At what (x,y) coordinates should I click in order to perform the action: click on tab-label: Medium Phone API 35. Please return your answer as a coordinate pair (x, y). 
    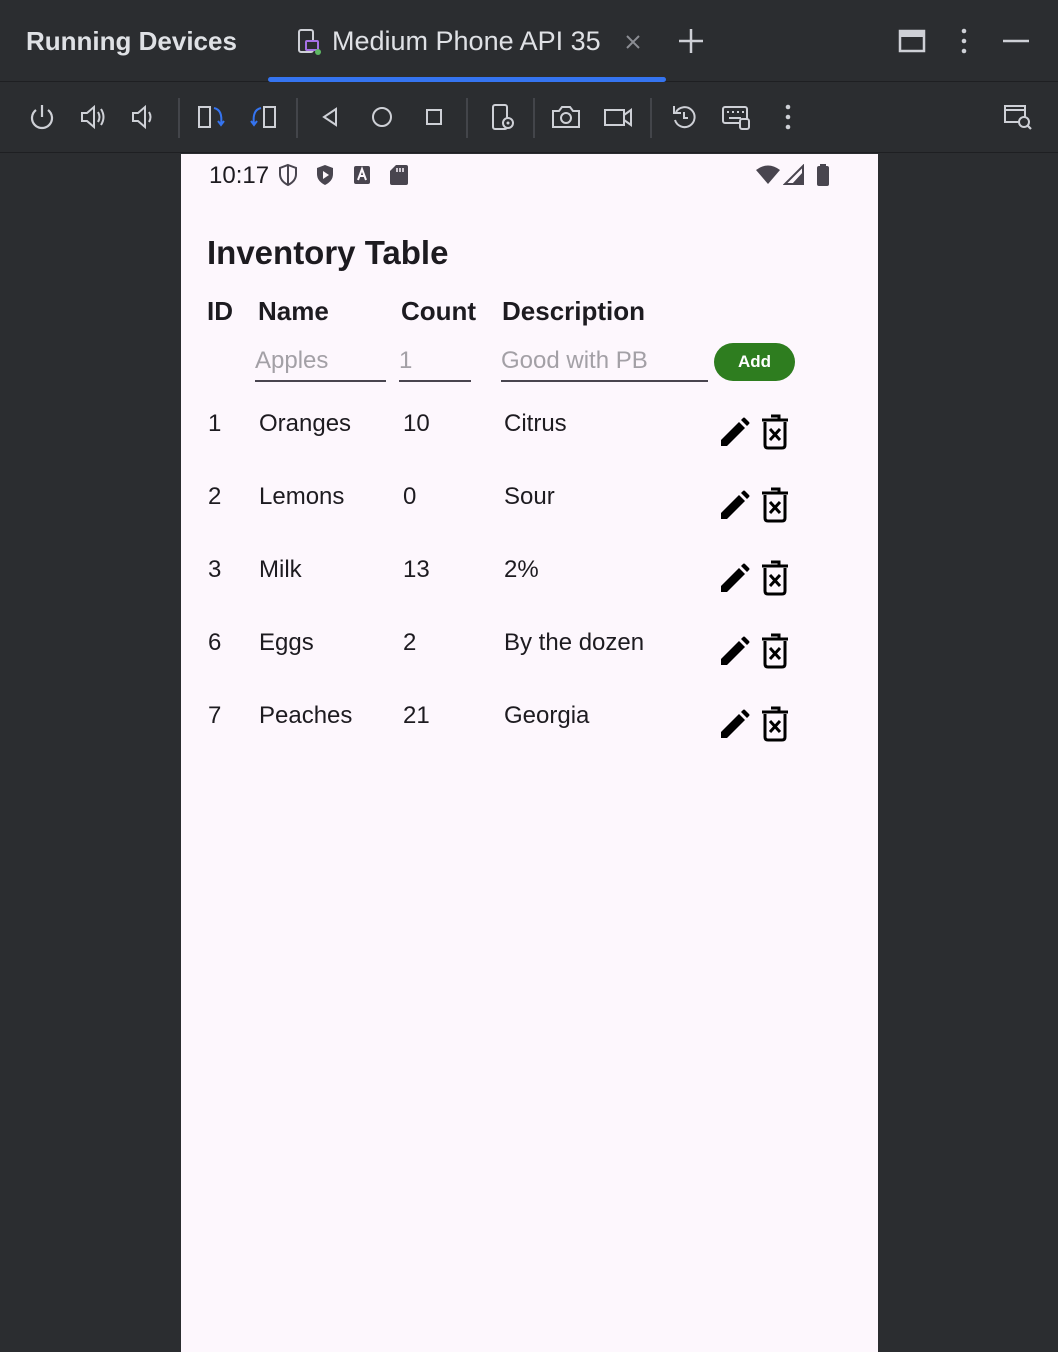
    Looking at the image, I should click on (466, 41).